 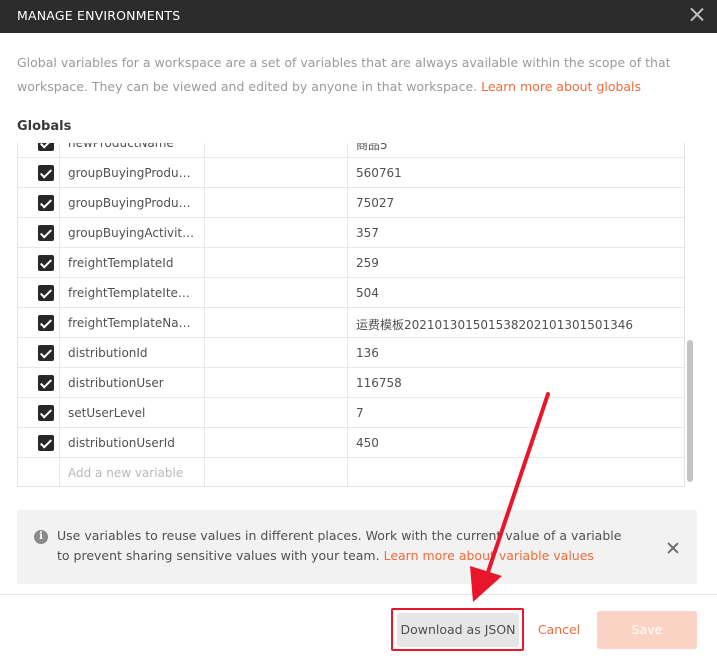 I want to click on table-row: freightTemplateItem... 504, so click(x=351, y=293).